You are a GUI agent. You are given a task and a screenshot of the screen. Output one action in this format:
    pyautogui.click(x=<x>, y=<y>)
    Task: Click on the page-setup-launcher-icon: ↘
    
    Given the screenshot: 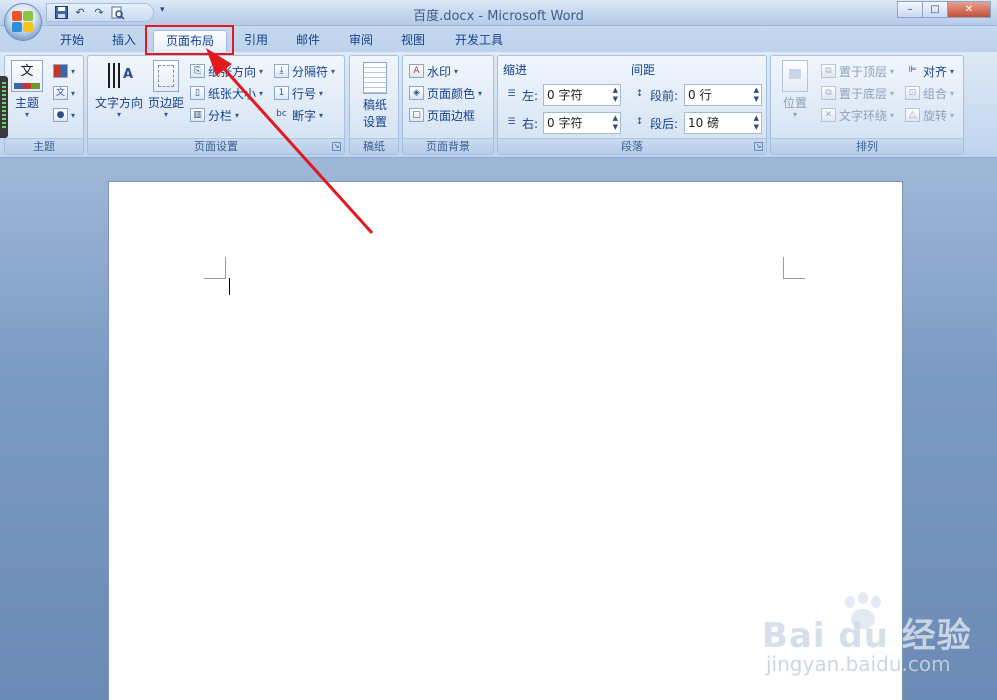 What is the action you would take?
    pyautogui.click(x=336, y=146)
    